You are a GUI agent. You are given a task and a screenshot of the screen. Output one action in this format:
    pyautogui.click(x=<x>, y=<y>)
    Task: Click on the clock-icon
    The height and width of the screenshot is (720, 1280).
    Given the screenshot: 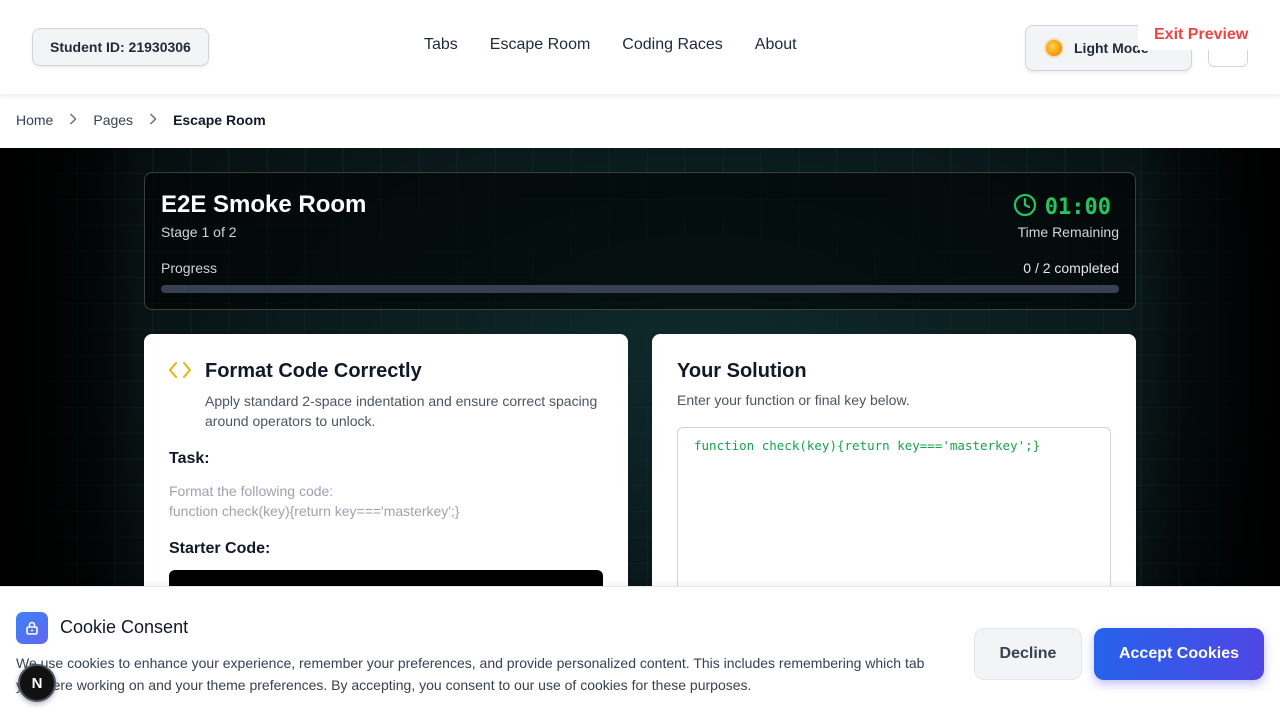 What is the action you would take?
    pyautogui.click(x=1025, y=207)
    